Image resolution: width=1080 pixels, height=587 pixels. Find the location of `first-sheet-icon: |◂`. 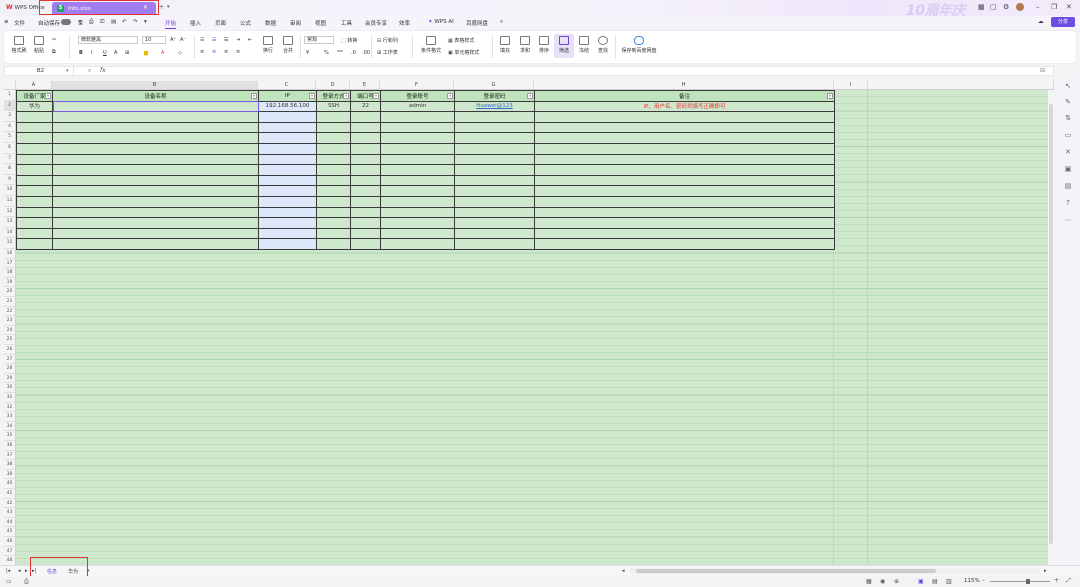

first-sheet-icon: |◂ is located at coordinates (8, 571).